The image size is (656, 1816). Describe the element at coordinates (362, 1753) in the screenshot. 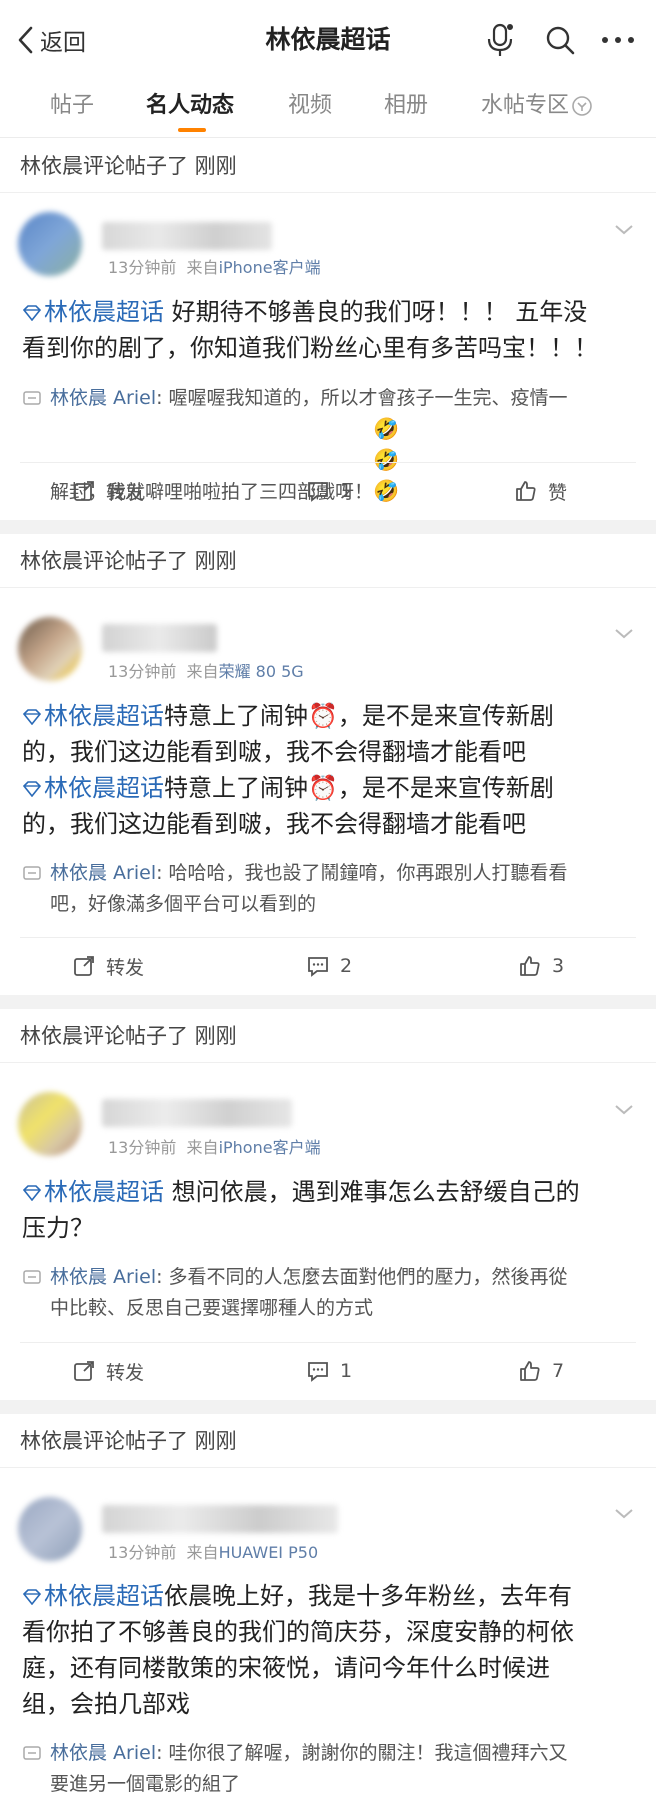

I see `reply-text: : 哇你很了解喔，謝謝你的關注！我這個禮拜六又` at that location.